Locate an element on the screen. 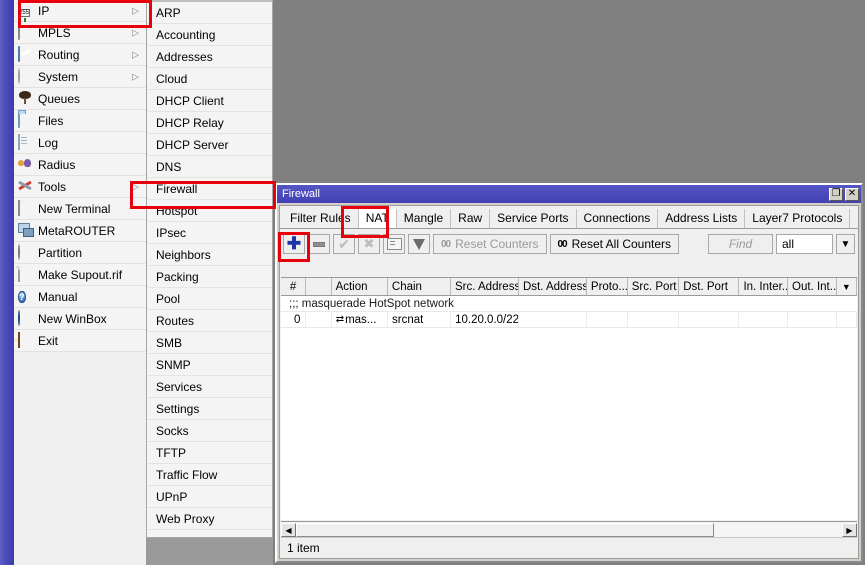  submenu-item-arp: ARP is located at coordinates (209, 13).